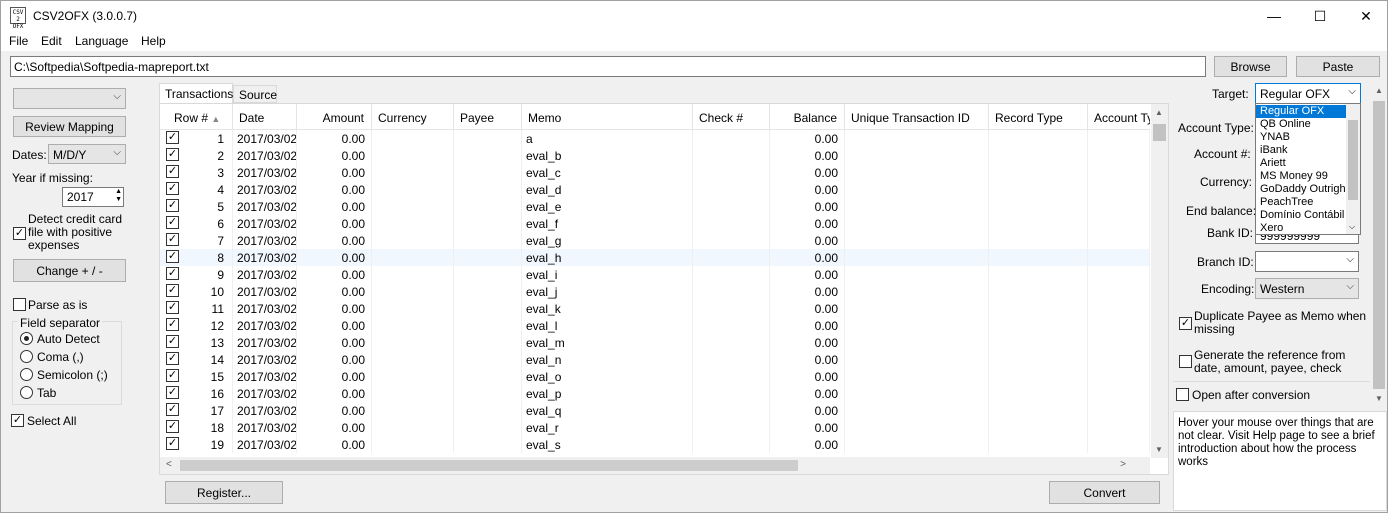 The width and height of the screenshot is (1388, 513). What do you see at coordinates (69, 126) in the screenshot?
I see `review-mapping-button: Review Mapping` at bounding box center [69, 126].